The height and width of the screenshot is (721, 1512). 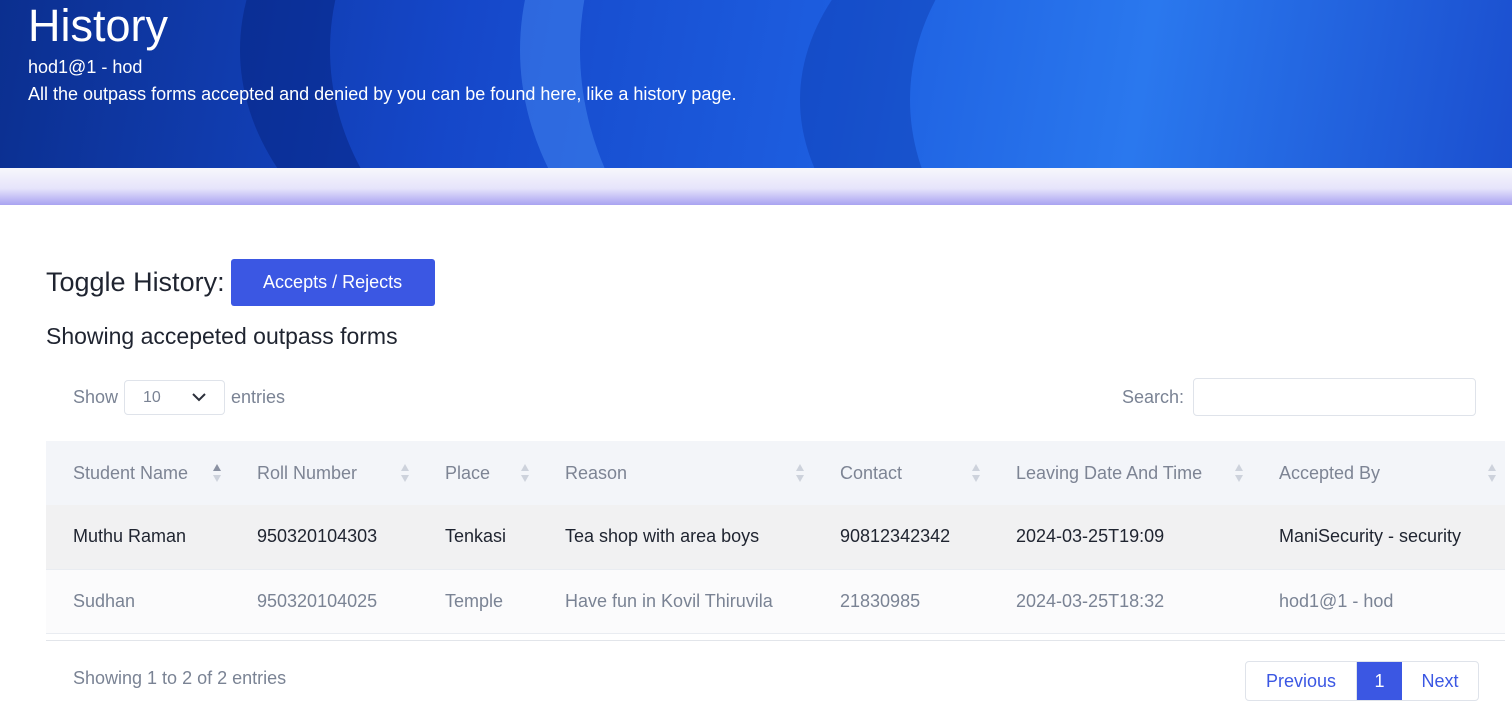 What do you see at coordinates (1090, 600) in the screenshot?
I see `cell-leaving-date: 2024-03-25T18:32` at bounding box center [1090, 600].